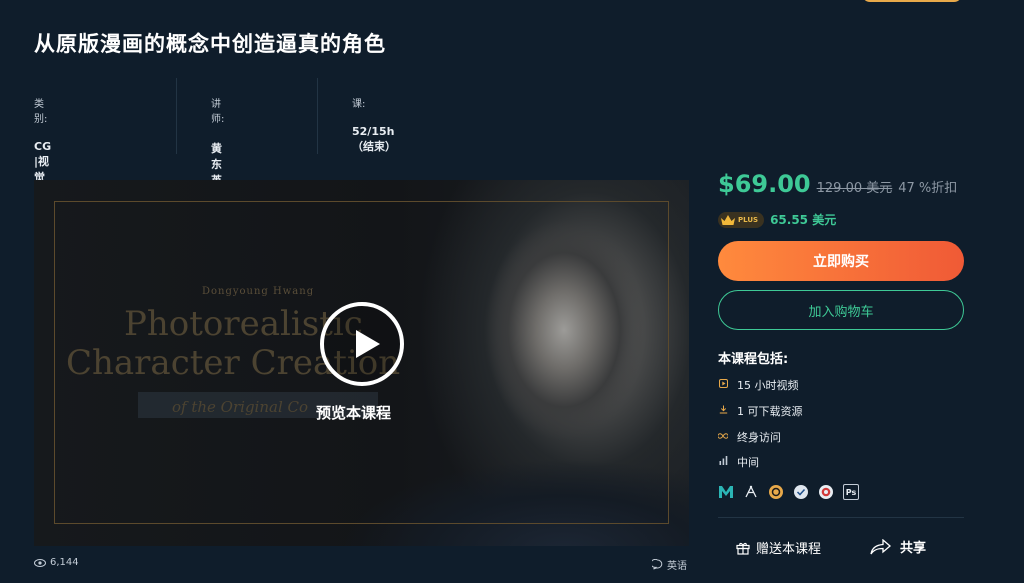  I want to click on infinity-icon, so click(723, 437).